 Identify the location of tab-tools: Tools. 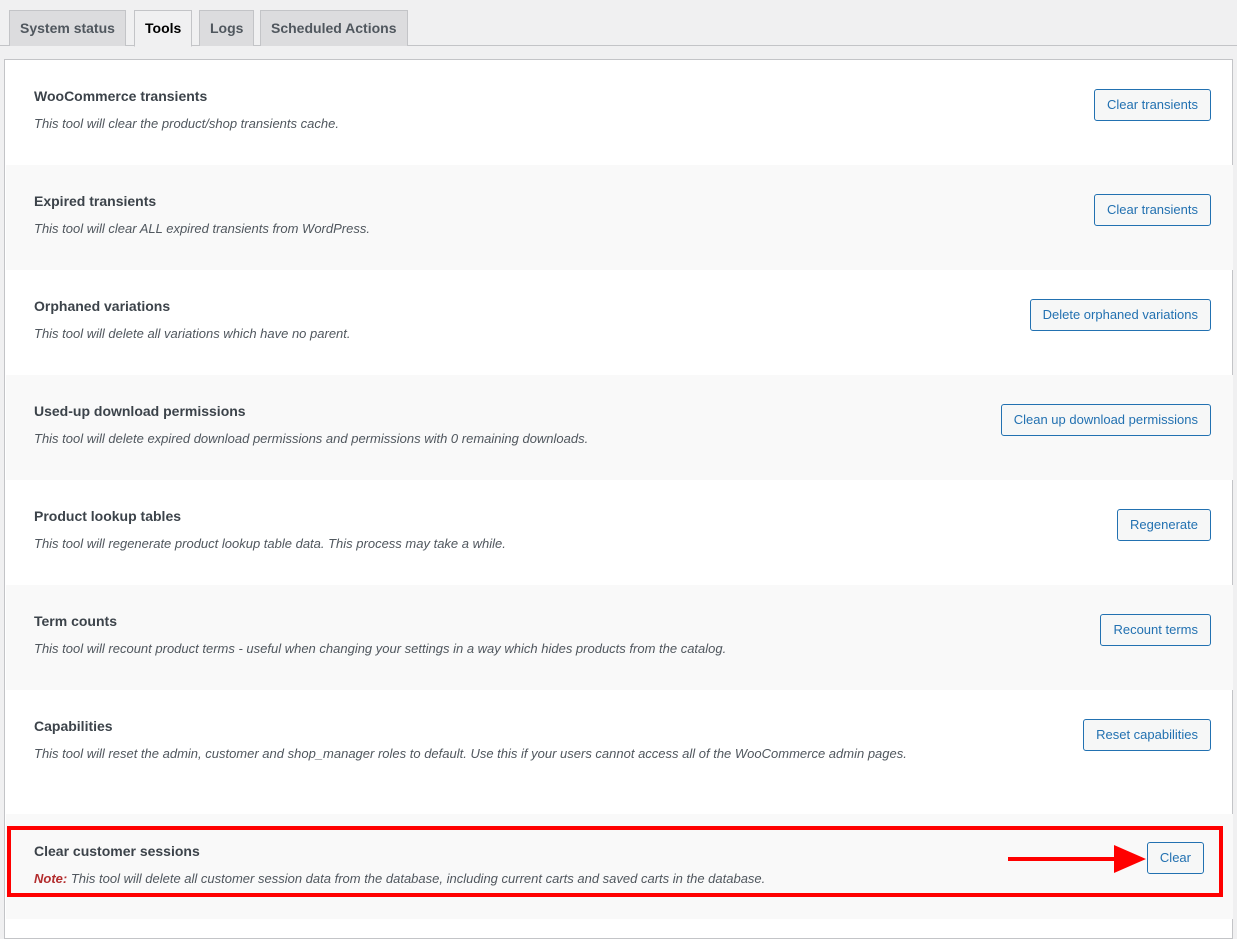
(163, 28).